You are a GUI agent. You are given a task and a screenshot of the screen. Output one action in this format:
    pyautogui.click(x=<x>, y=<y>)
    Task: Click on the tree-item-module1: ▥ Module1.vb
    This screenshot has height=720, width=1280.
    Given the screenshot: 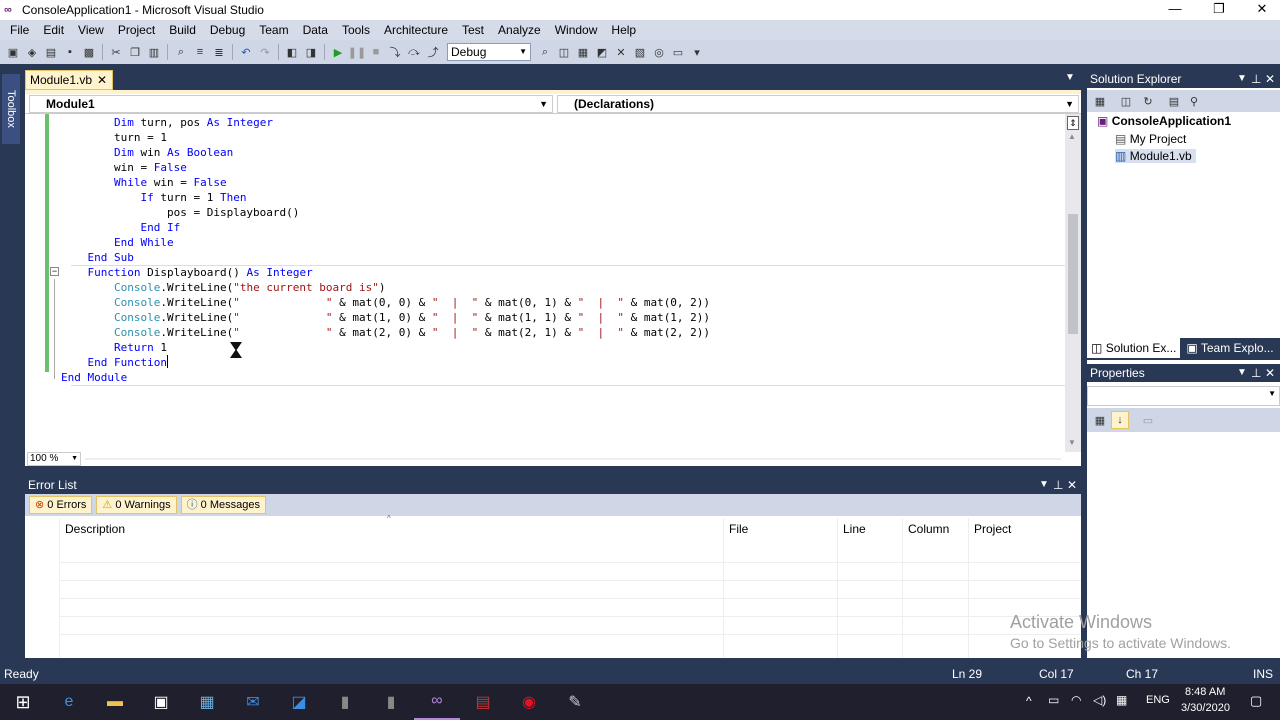 What is the action you would take?
    pyautogui.click(x=1155, y=156)
    